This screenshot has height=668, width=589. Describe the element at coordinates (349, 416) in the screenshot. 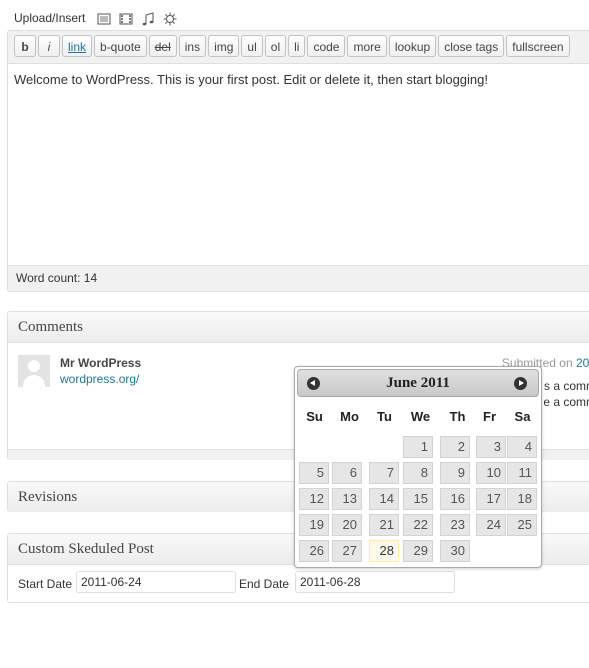

I see `weekday-mo: Mo` at that location.